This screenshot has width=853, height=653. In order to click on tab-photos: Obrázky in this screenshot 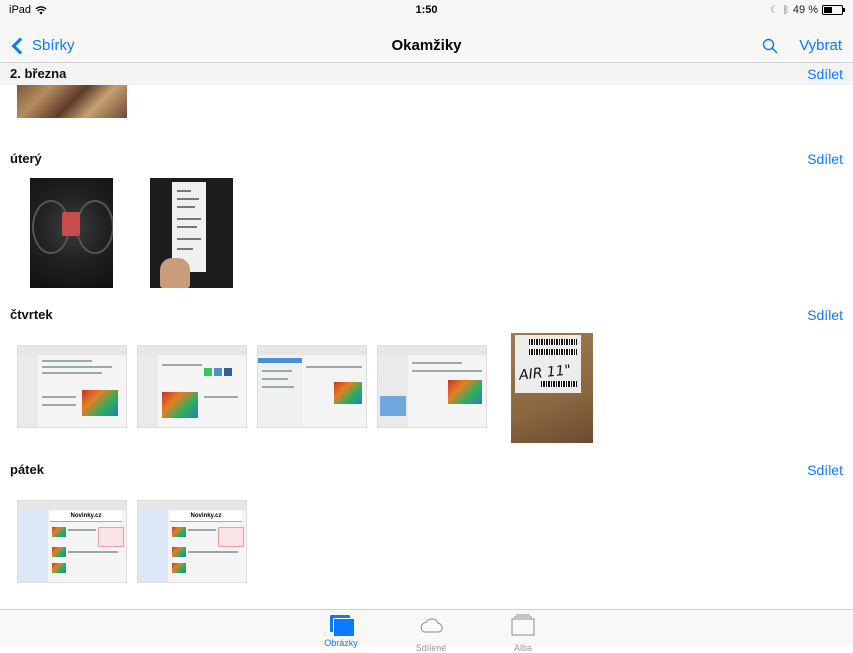, I will do `click(341, 631)`.